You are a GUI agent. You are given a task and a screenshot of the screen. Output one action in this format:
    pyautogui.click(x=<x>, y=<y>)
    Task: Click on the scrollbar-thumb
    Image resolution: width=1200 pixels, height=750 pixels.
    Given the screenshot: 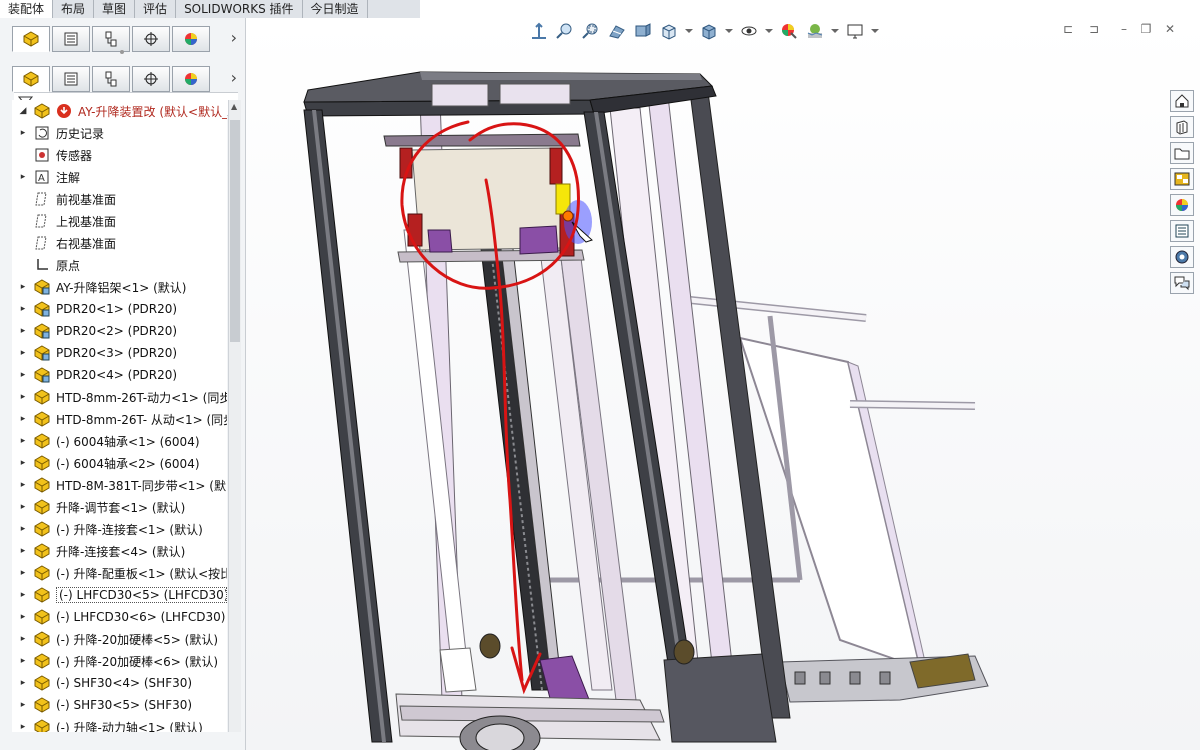 What is the action you would take?
    pyautogui.click(x=235, y=231)
    